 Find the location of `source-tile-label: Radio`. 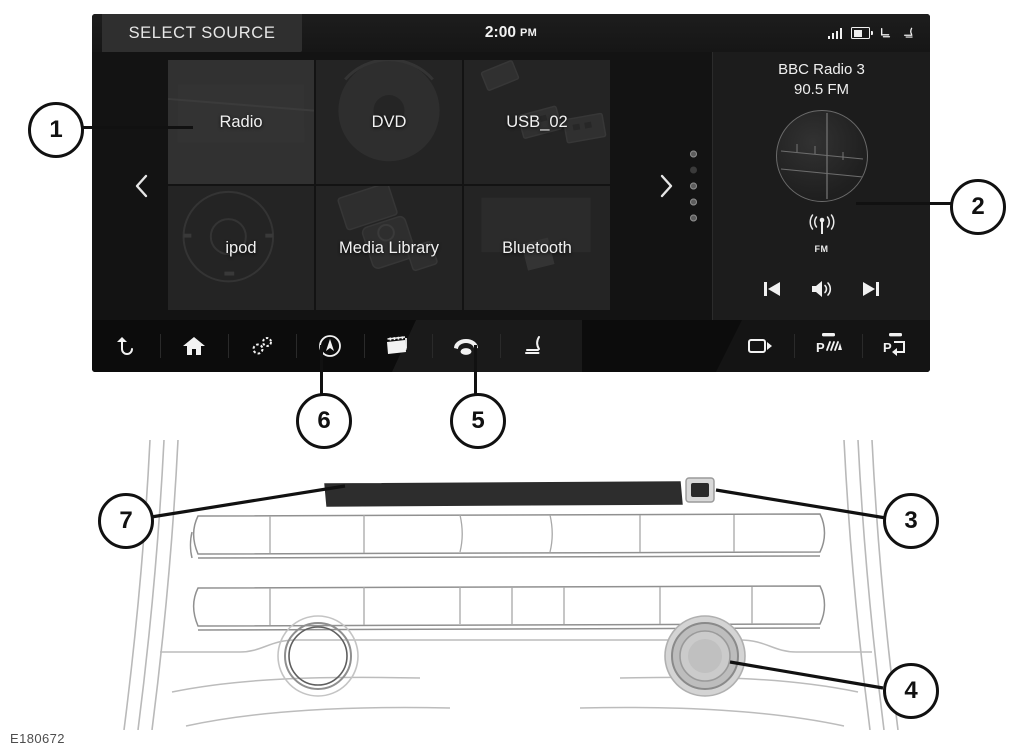

source-tile-label: Radio is located at coordinates (241, 121).